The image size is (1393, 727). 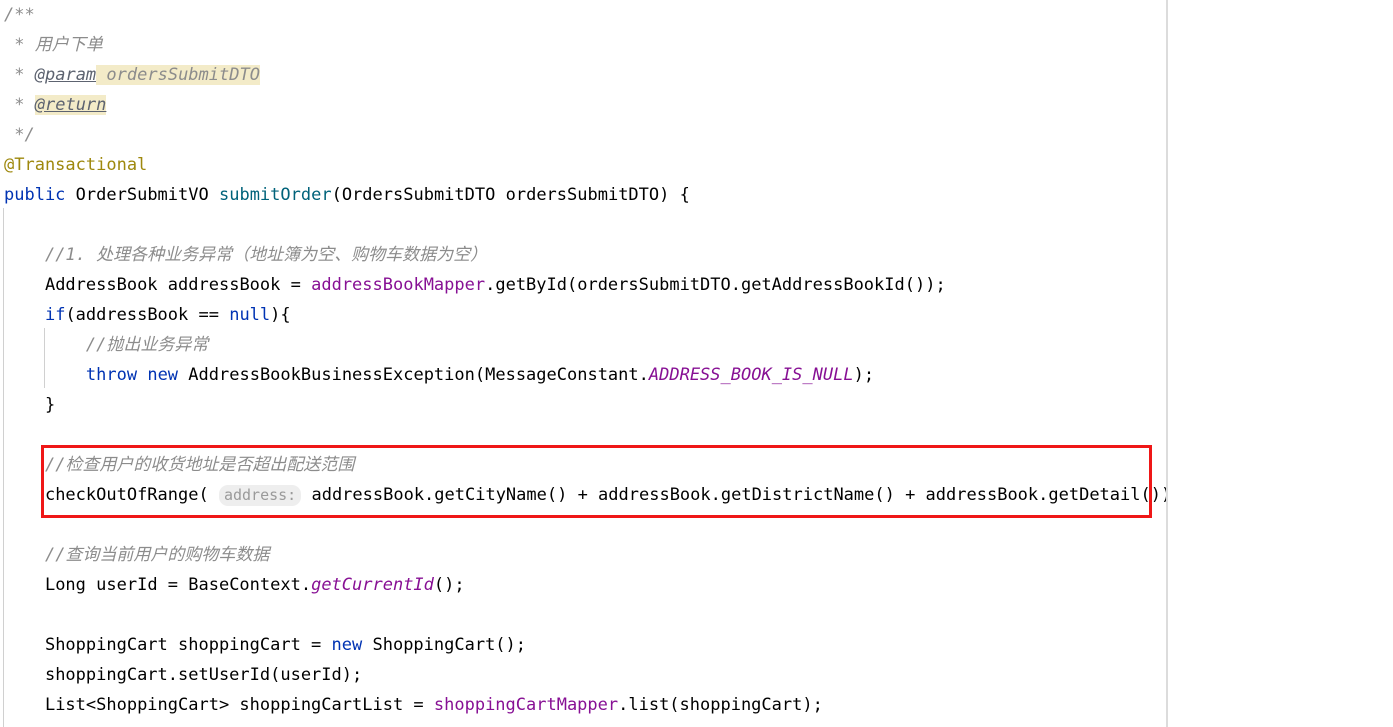 I want to click on throw-tail: );, so click(x=864, y=375).